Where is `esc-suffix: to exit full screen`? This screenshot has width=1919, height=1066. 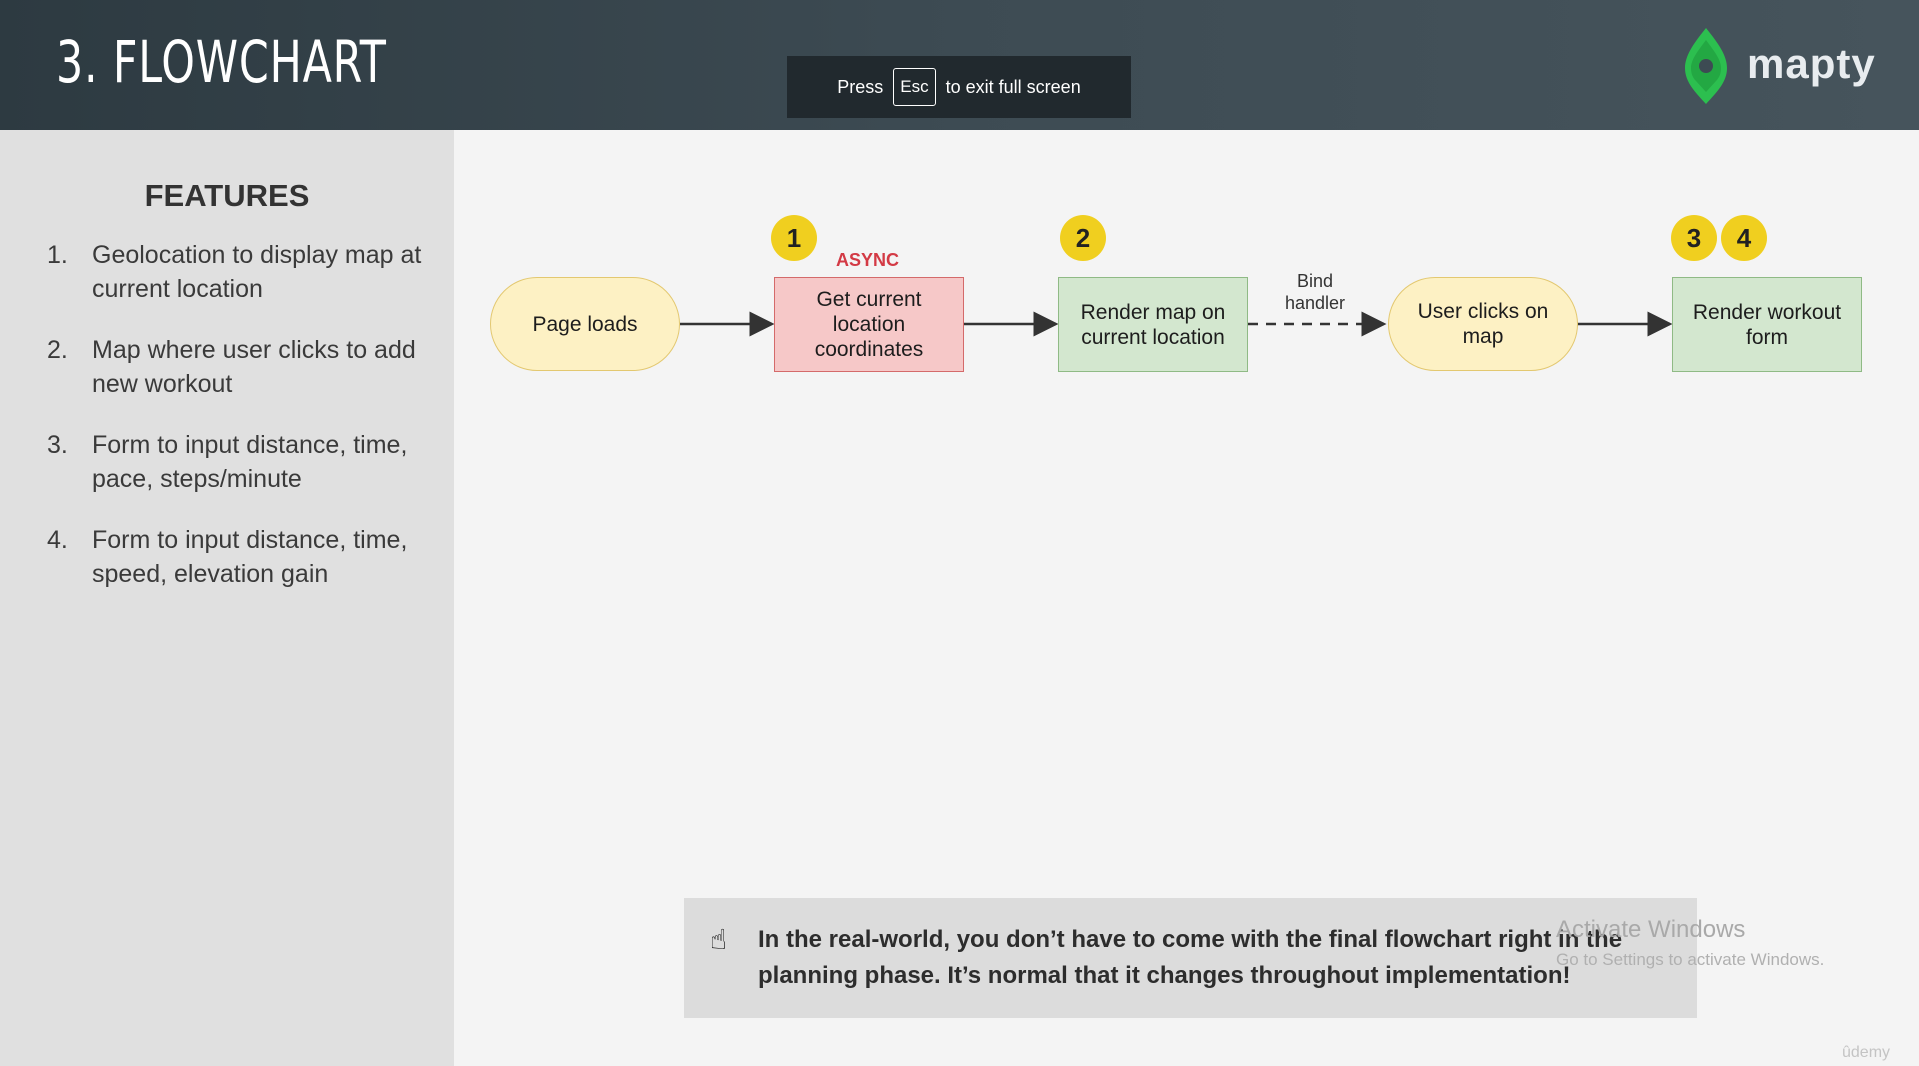 esc-suffix: to exit full screen is located at coordinates (1013, 86).